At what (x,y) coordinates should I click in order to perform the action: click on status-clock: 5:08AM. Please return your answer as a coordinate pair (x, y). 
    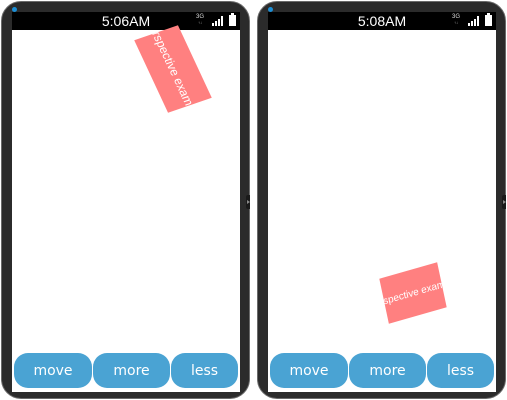
    Looking at the image, I should click on (382, 21).